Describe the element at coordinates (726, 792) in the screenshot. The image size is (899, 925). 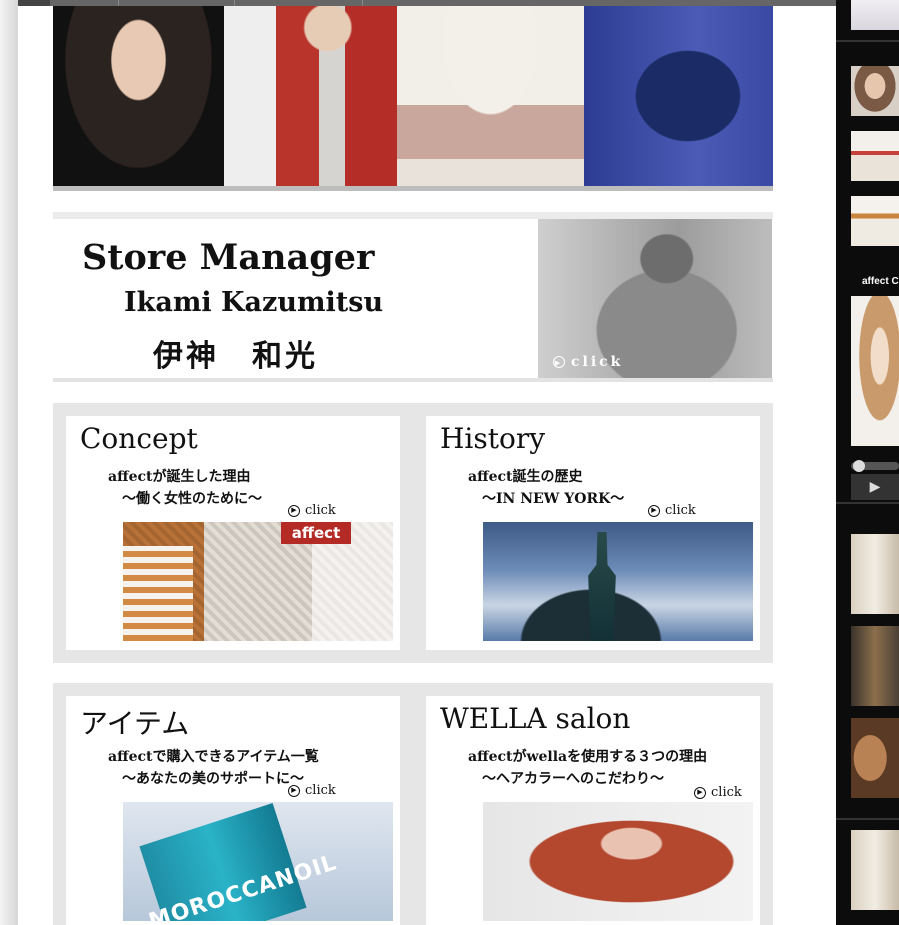
I see `wella-click-label: click` at that location.